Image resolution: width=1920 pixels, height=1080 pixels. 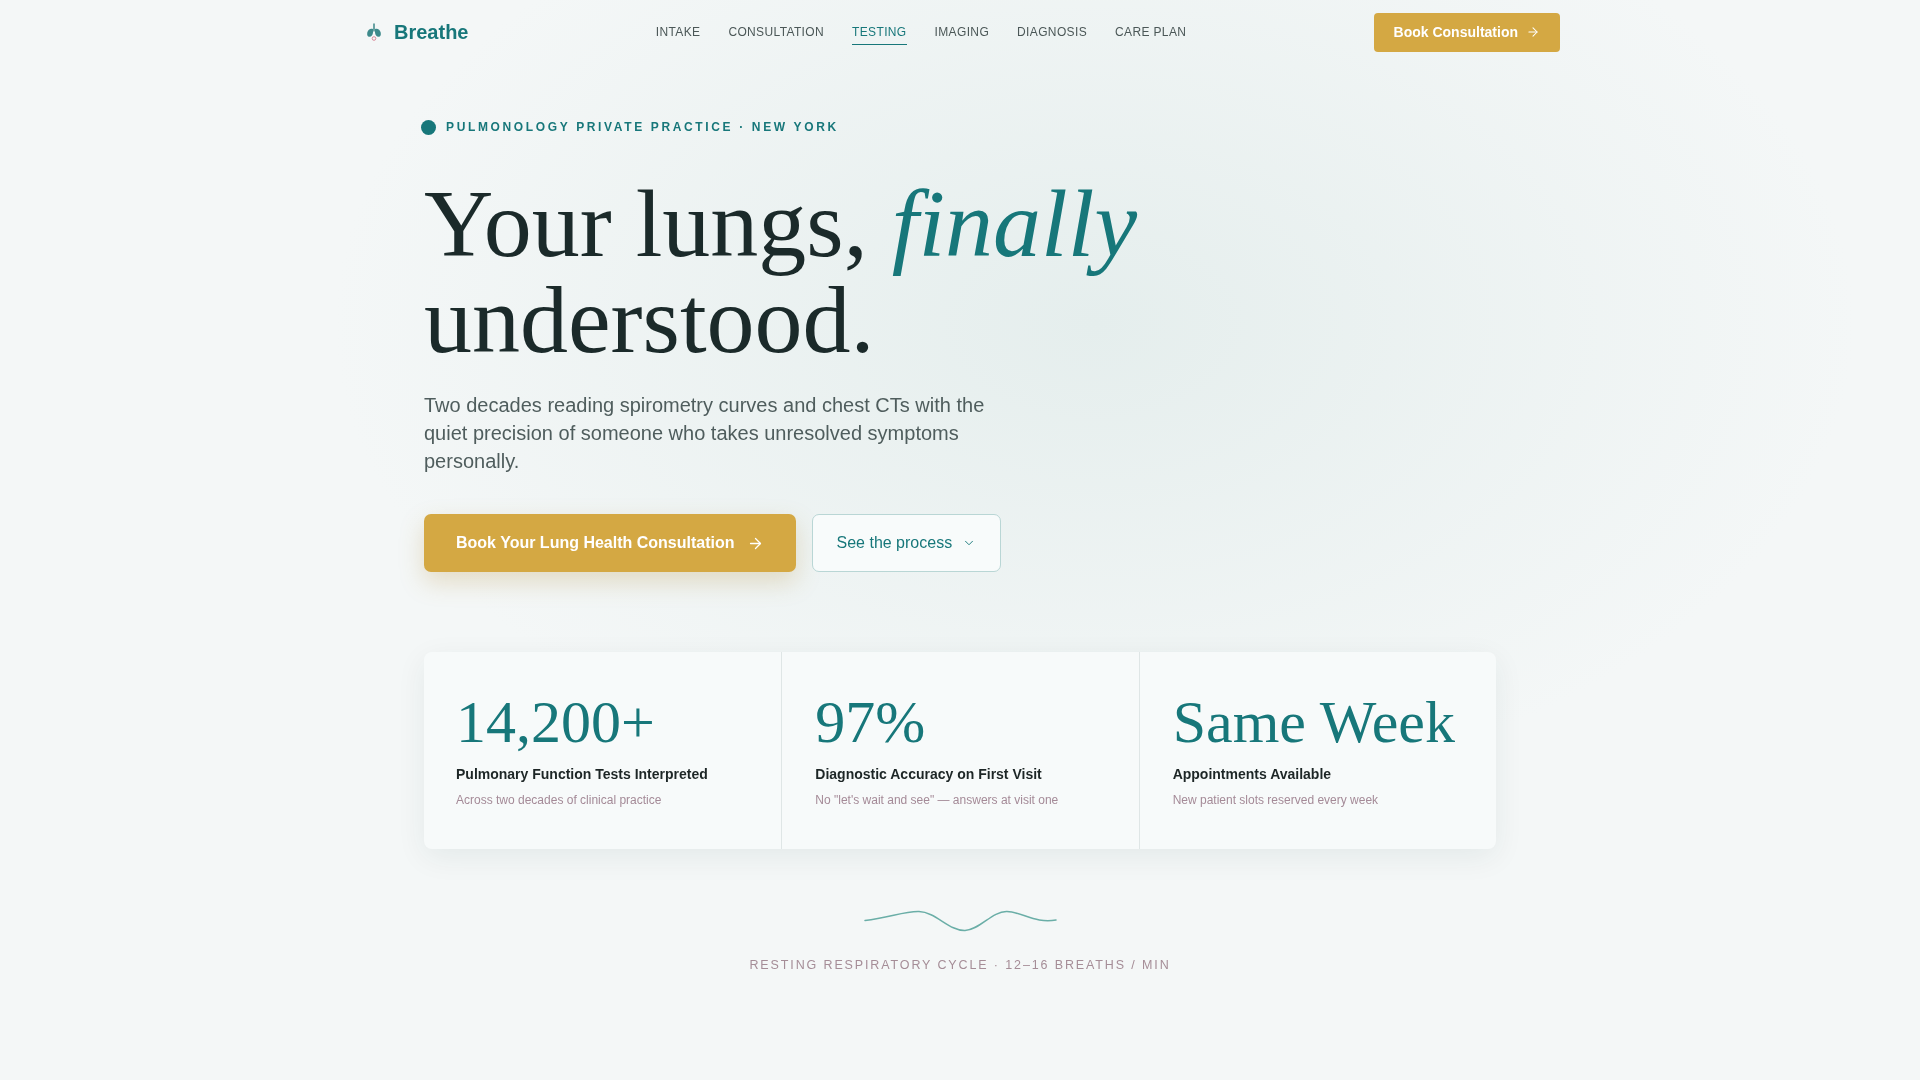 What do you see at coordinates (1052, 32) in the screenshot?
I see `nav-link: DIAGNOSIS` at bounding box center [1052, 32].